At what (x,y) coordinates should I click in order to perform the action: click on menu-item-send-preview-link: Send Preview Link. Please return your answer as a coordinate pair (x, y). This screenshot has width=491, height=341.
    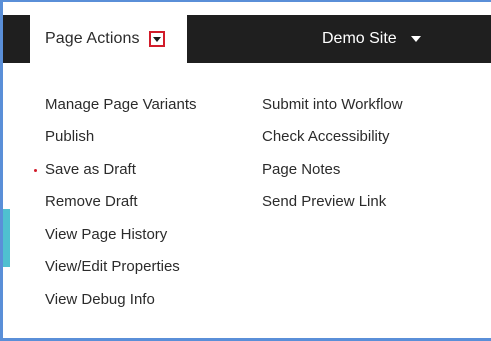
    Looking at the image, I should click on (324, 202).